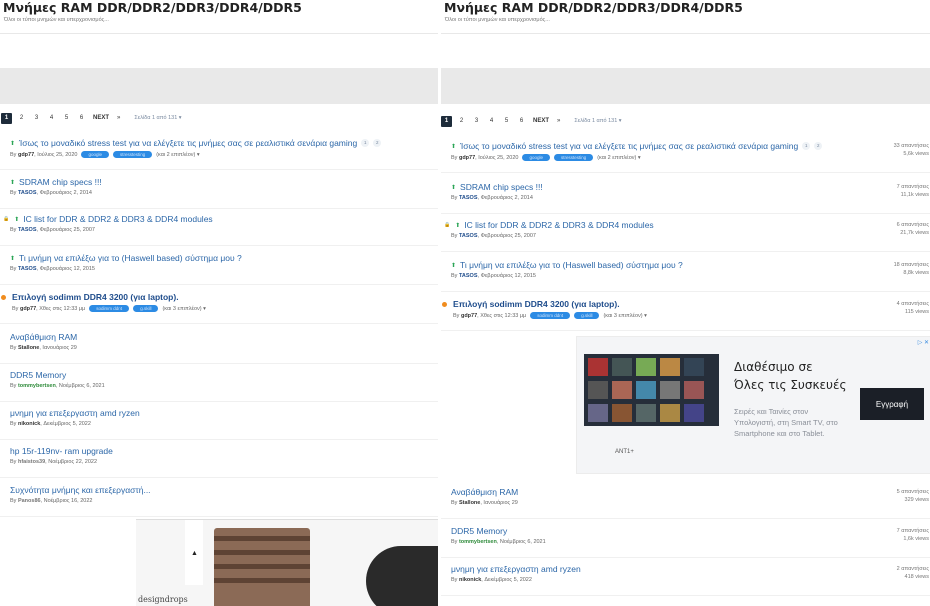  What do you see at coordinates (651, 390) in the screenshot?
I see `ad-image` at bounding box center [651, 390].